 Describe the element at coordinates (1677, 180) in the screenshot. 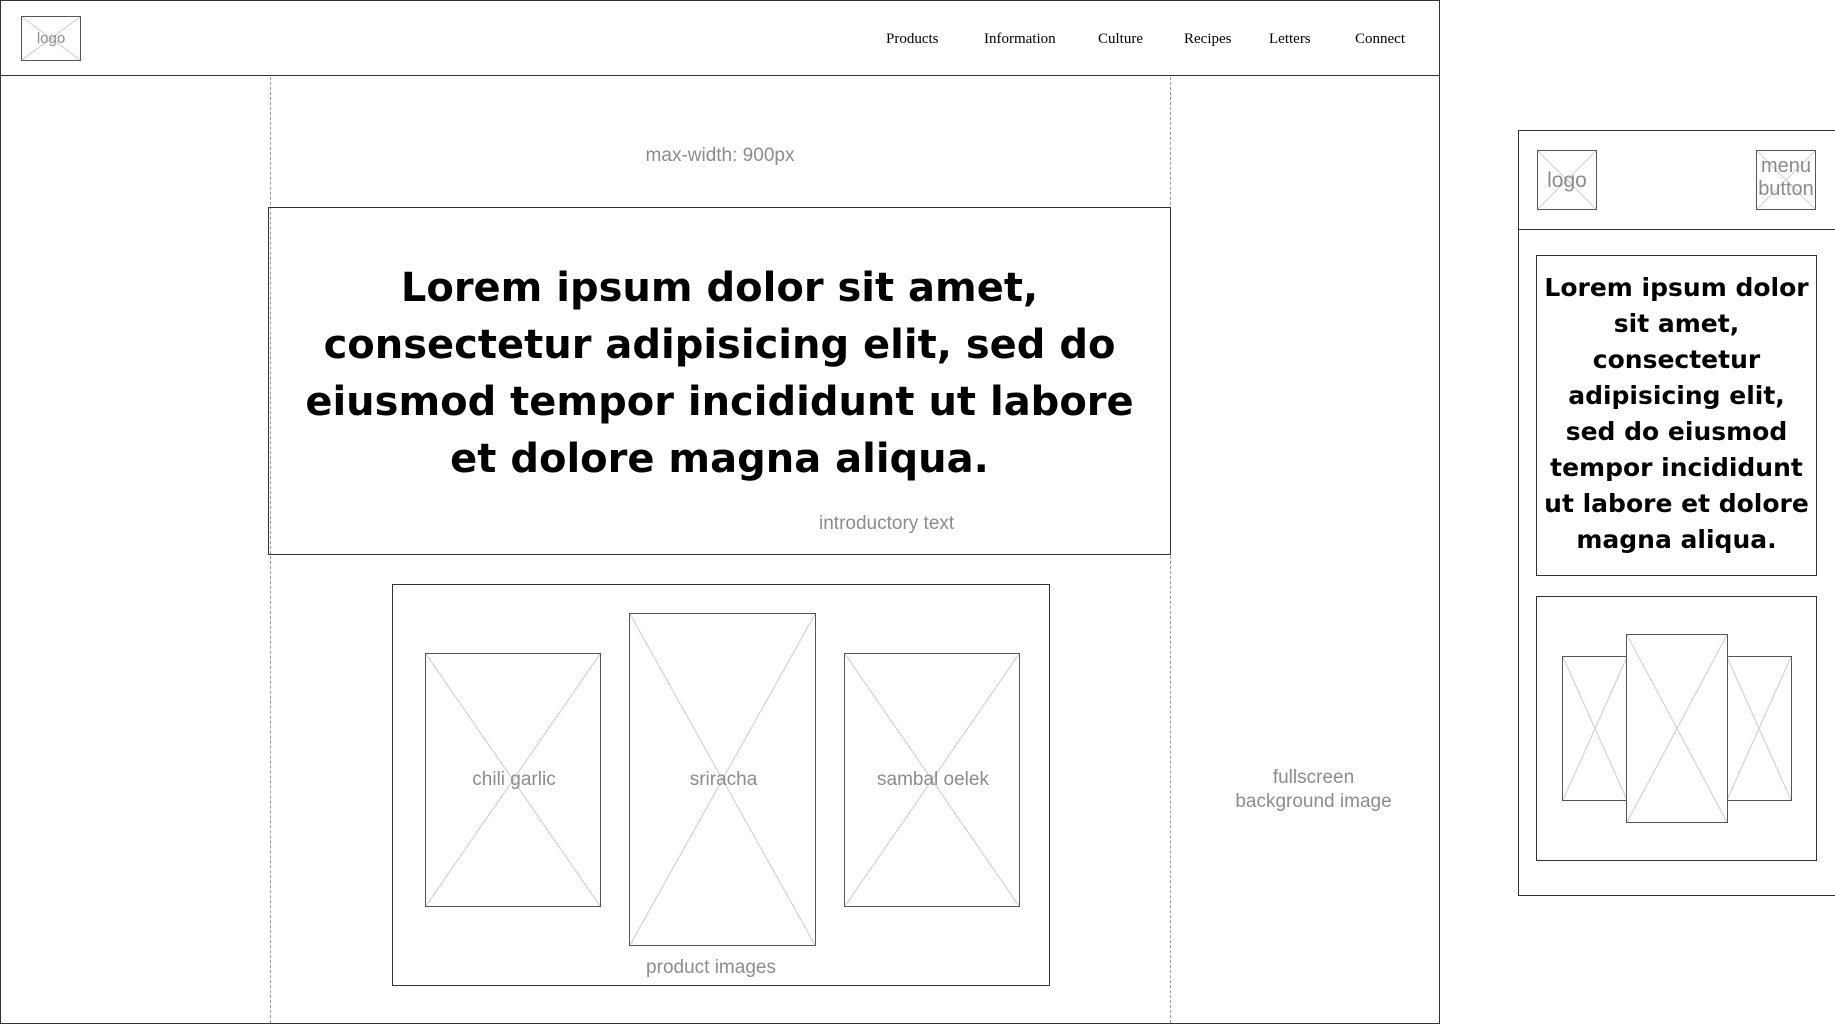

I see `mobile-header: logo menu button` at that location.